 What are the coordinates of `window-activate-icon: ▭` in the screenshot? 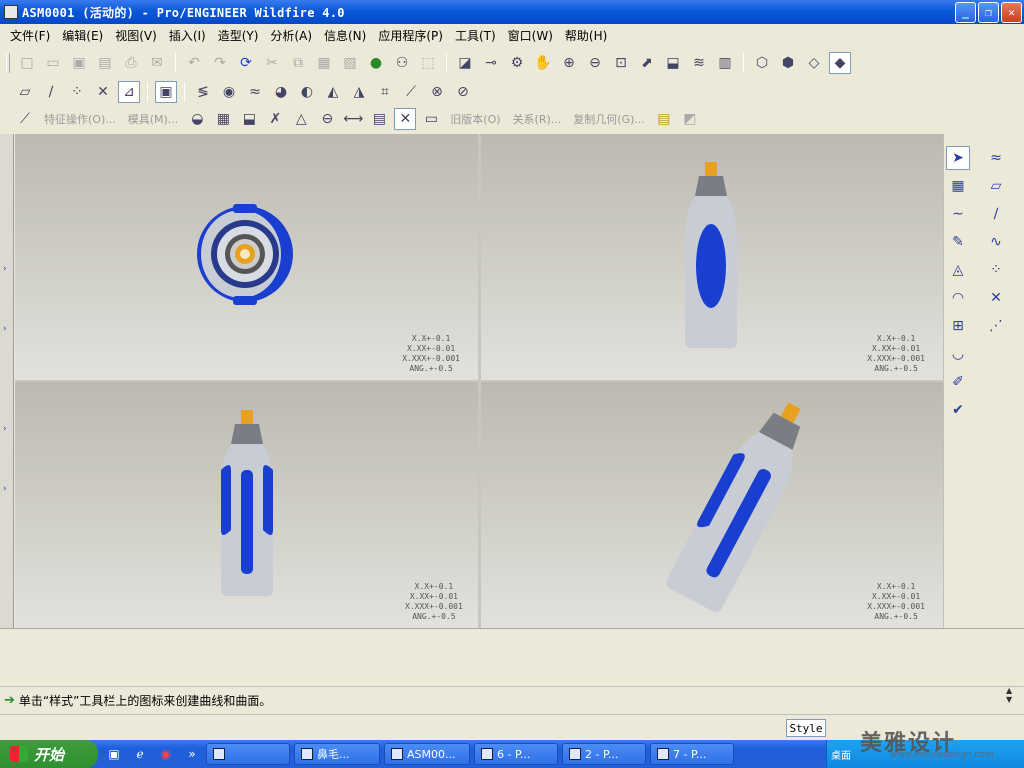 It's located at (431, 119).